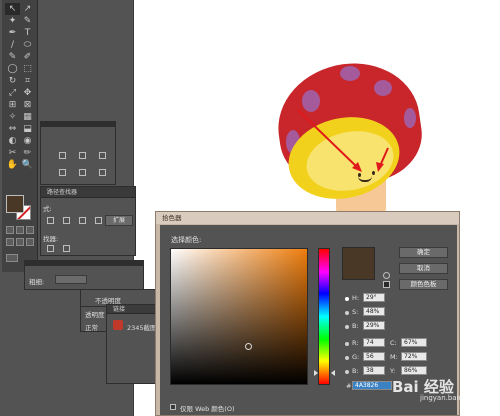 The height and width of the screenshot is (416, 500). What do you see at coordinates (12, 81) in the screenshot?
I see `rotate-tool-icon: ↻` at bounding box center [12, 81].